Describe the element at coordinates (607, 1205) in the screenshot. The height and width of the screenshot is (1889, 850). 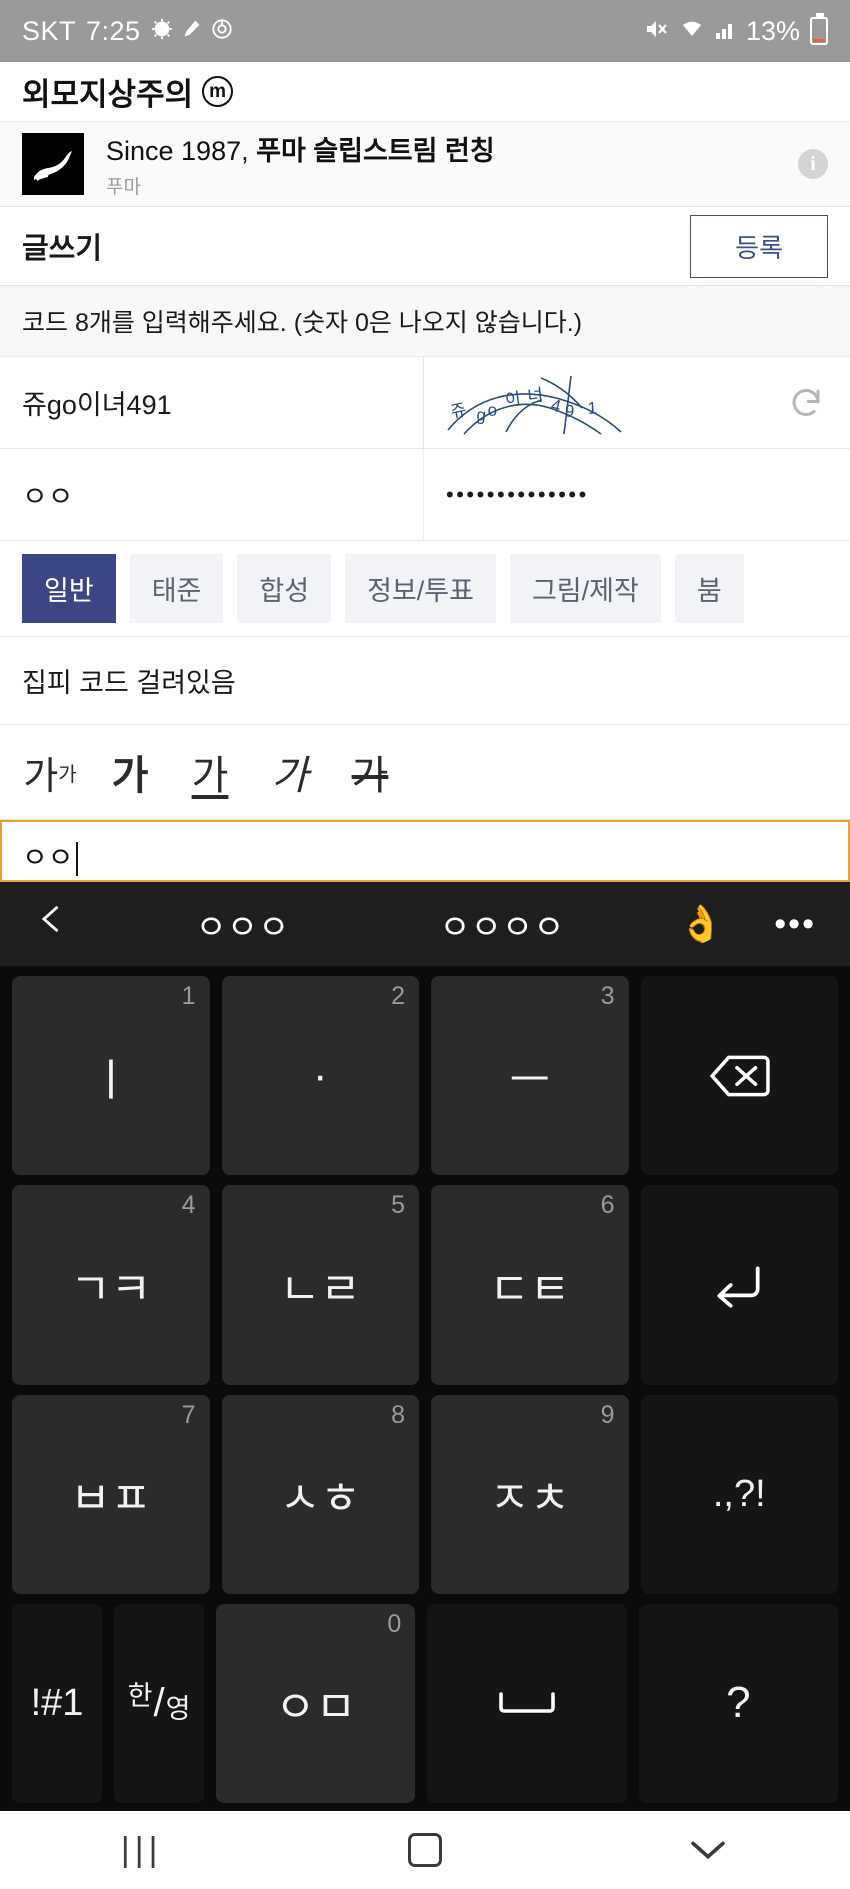
I see `key-number: 6` at that location.